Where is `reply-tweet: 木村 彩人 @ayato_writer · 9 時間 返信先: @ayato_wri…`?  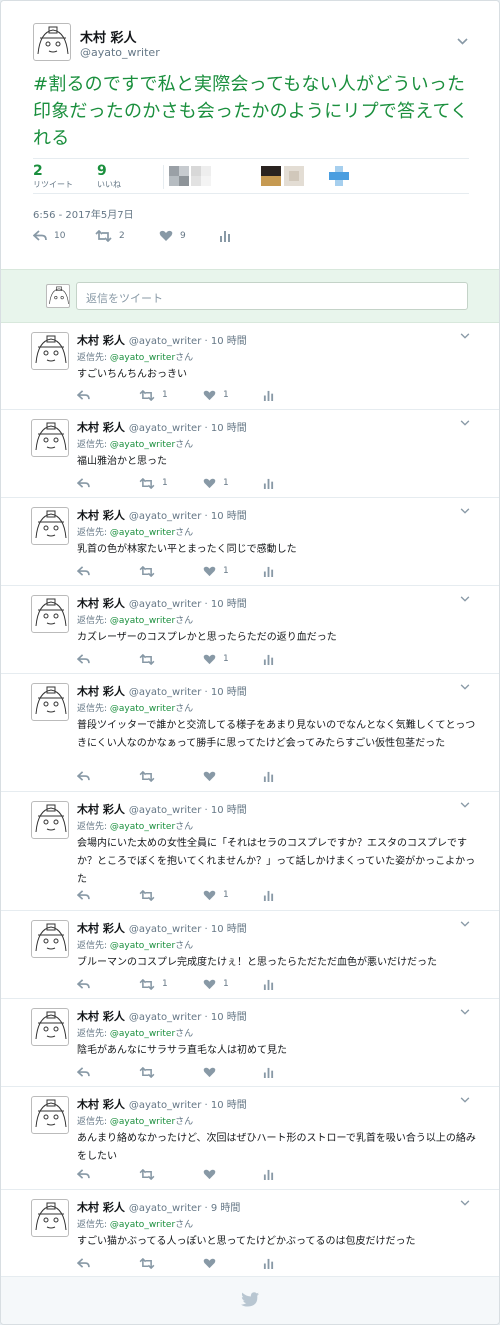 reply-tweet: 木村 彩人 @ayato_writer · 9 時間 返信先: @ayato_wri… is located at coordinates (250, 1233).